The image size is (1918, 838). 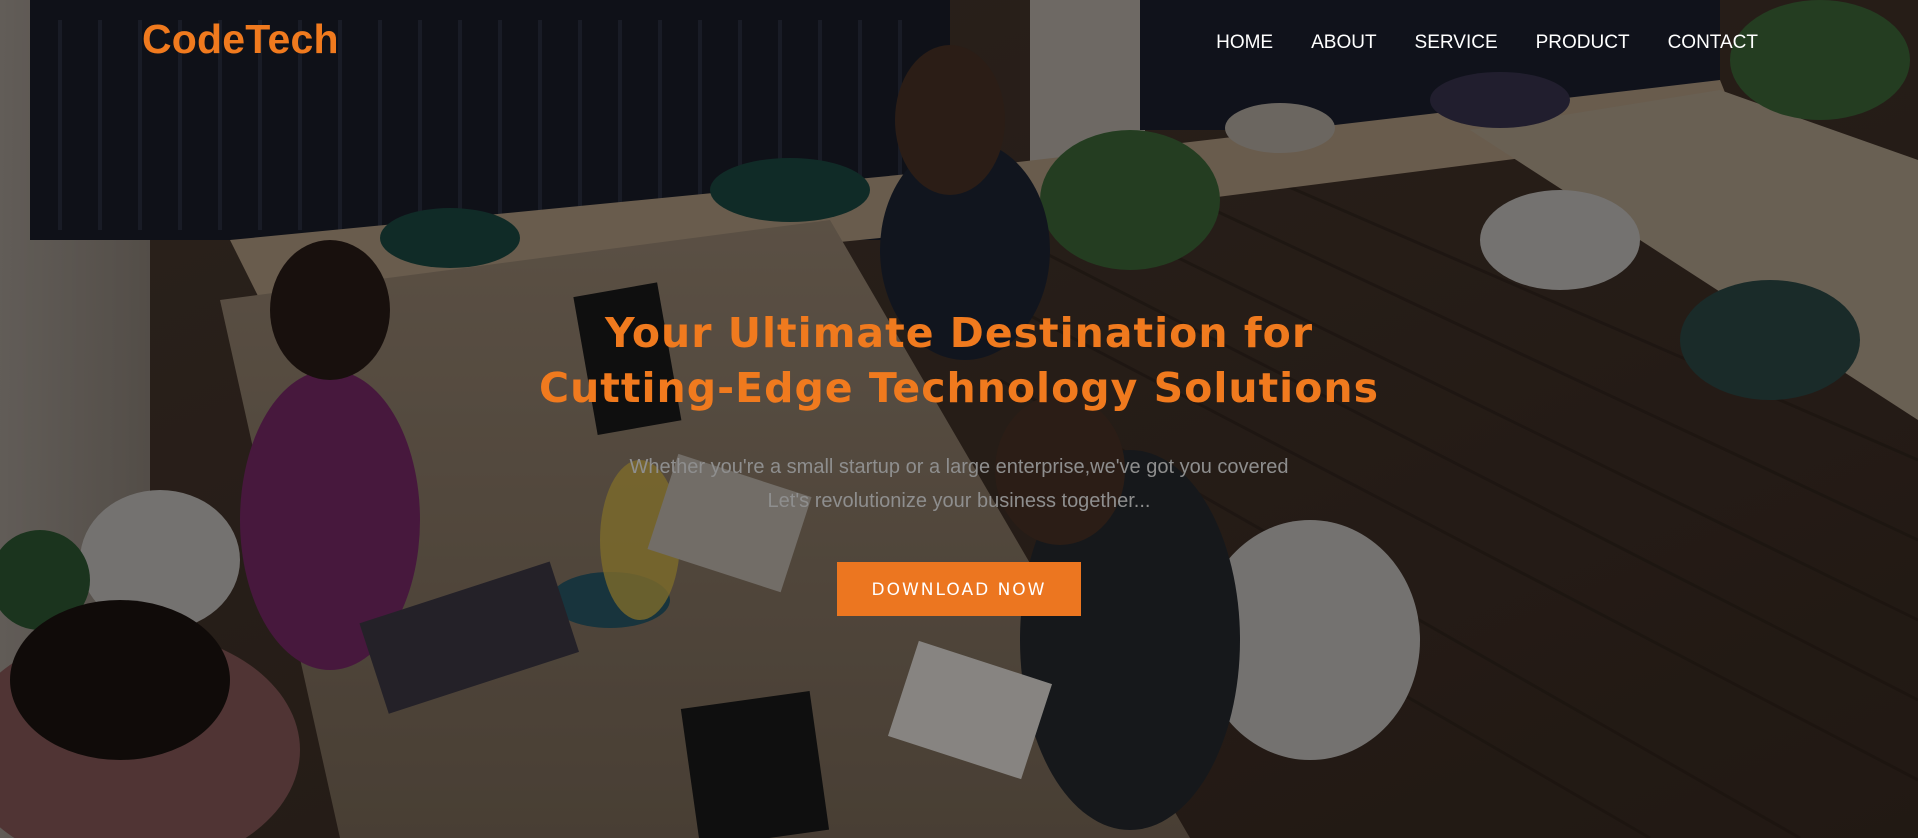 I want to click on nav-link-service: SERVICE, so click(x=1456, y=43).